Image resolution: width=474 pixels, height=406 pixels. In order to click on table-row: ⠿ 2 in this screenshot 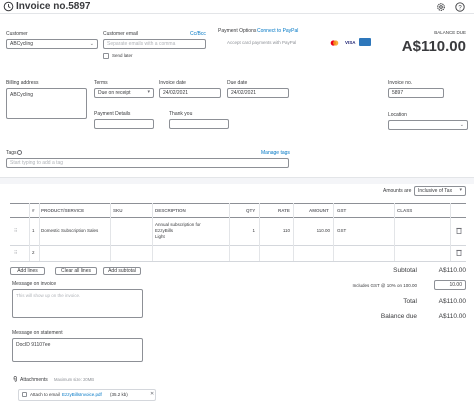, I will do `click(238, 253)`.